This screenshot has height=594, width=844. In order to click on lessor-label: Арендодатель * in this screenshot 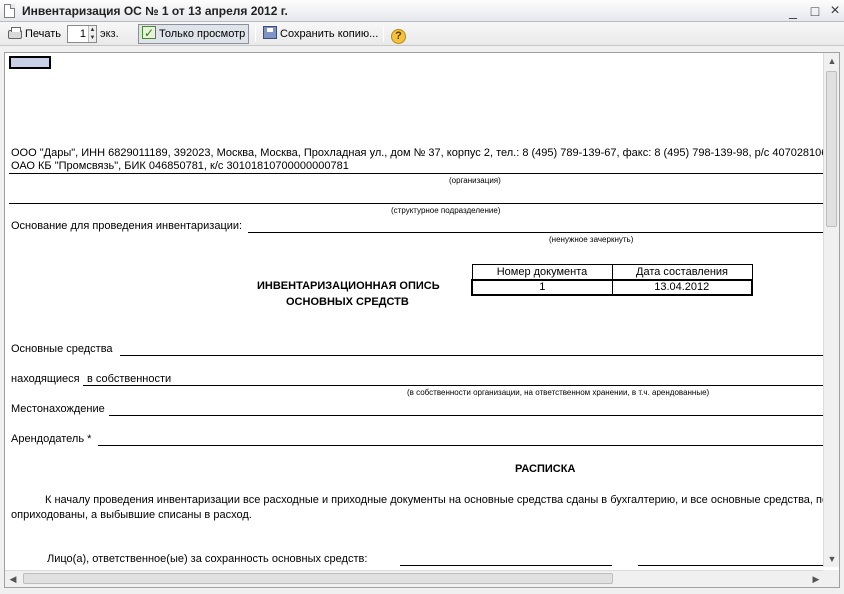, I will do `click(51, 439)`.